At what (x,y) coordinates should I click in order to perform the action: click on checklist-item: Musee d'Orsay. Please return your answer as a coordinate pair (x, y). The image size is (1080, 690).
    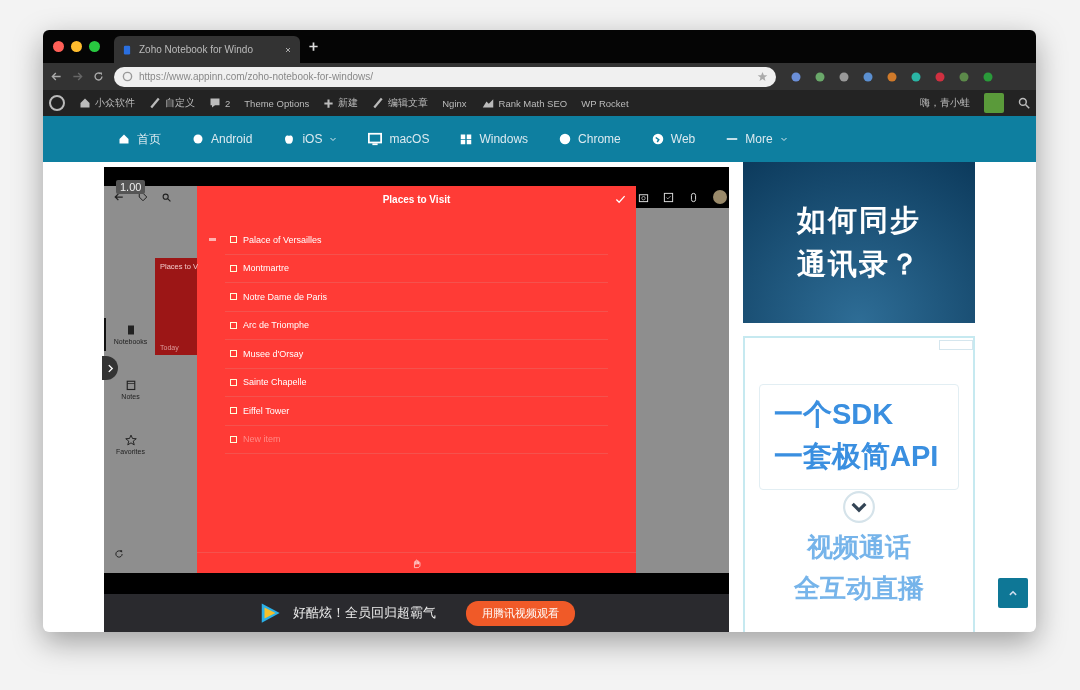
    Looking at the image, I should click on (273, 353).